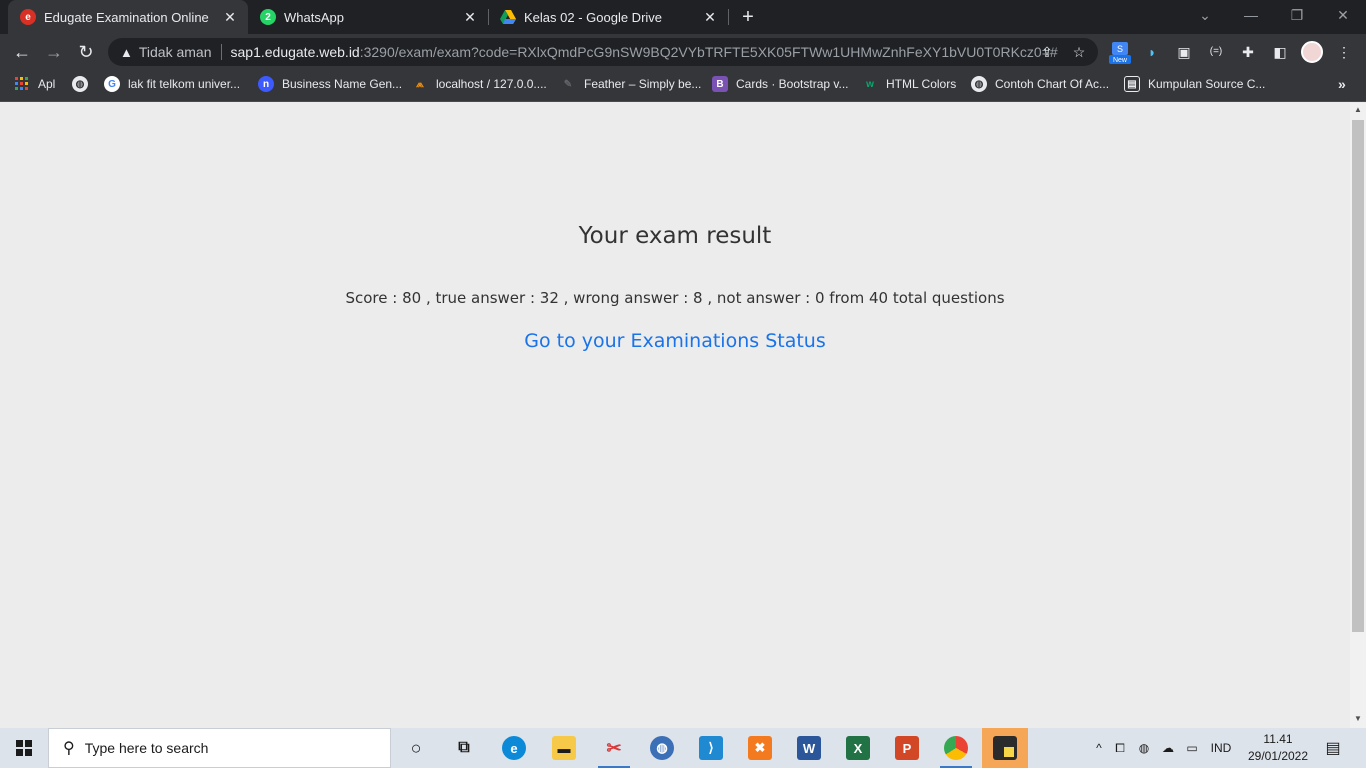  Describe the element at coordinates (295, 52) in the screenshot. I see `url-host: sap1.edugate.web.id` at that location.